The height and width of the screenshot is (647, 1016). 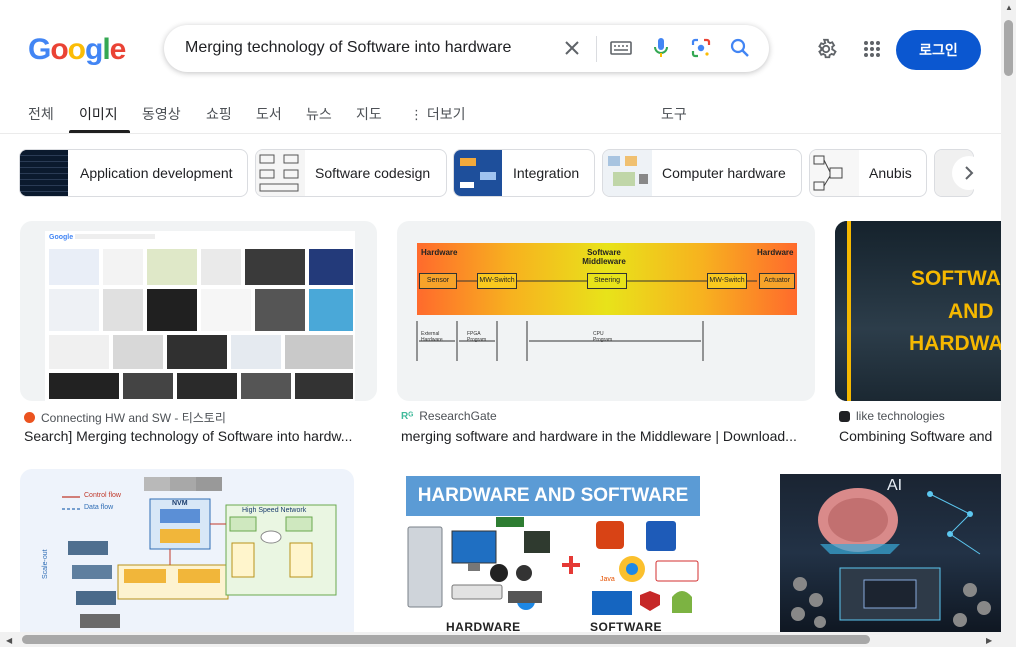 I want to click on result-image-6: AI, so click(x=876, y=550).